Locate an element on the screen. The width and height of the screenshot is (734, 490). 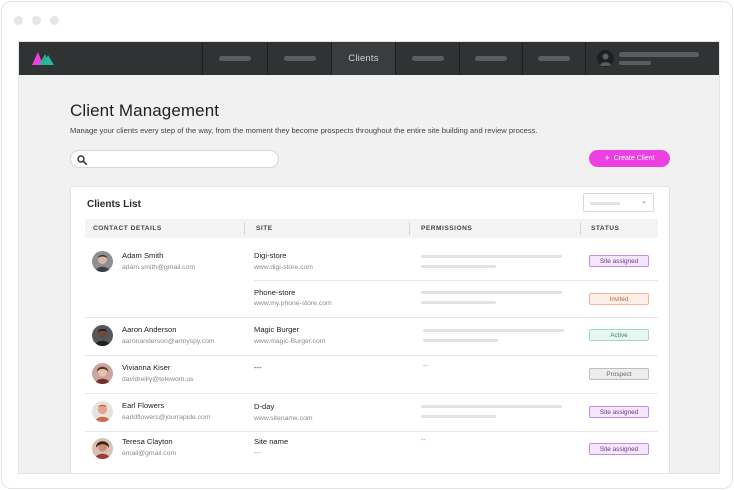
user-menu is located at coordinates (652, 58).